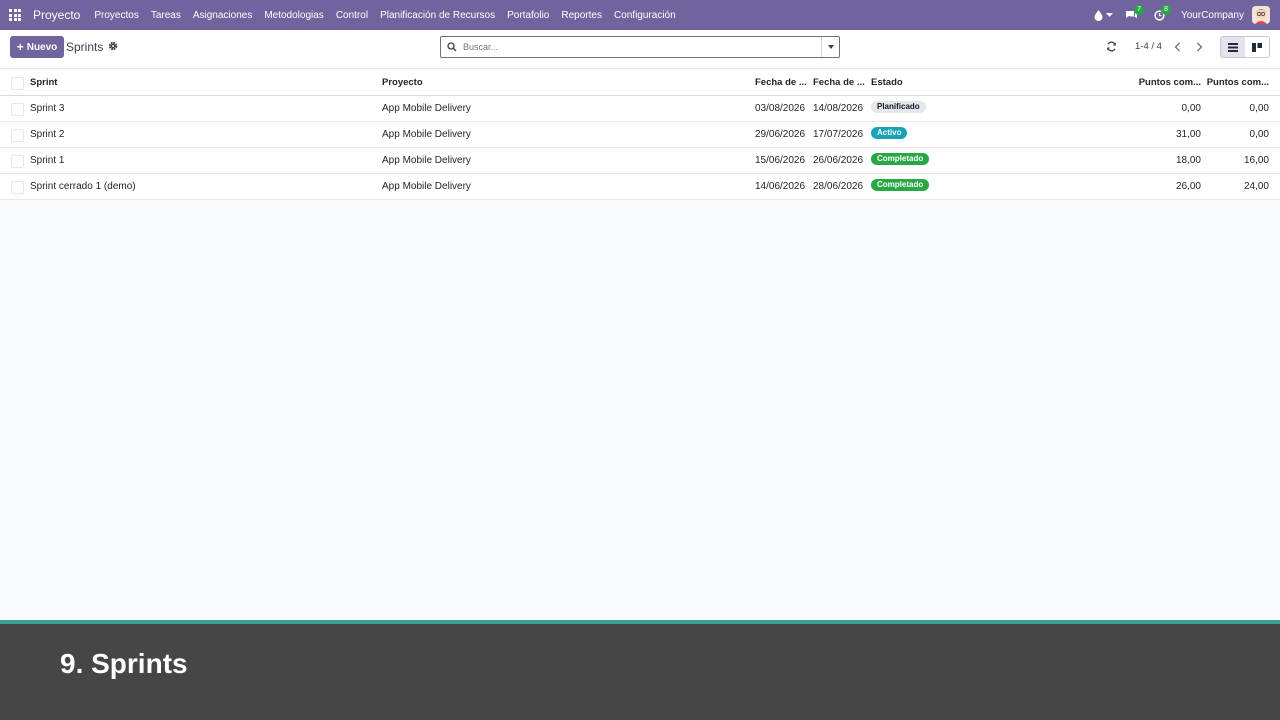 The width and height of the screenshot is (1280, 720). I want to click on menu-item-asignaciones: Asignaciones, so click(222, 15).